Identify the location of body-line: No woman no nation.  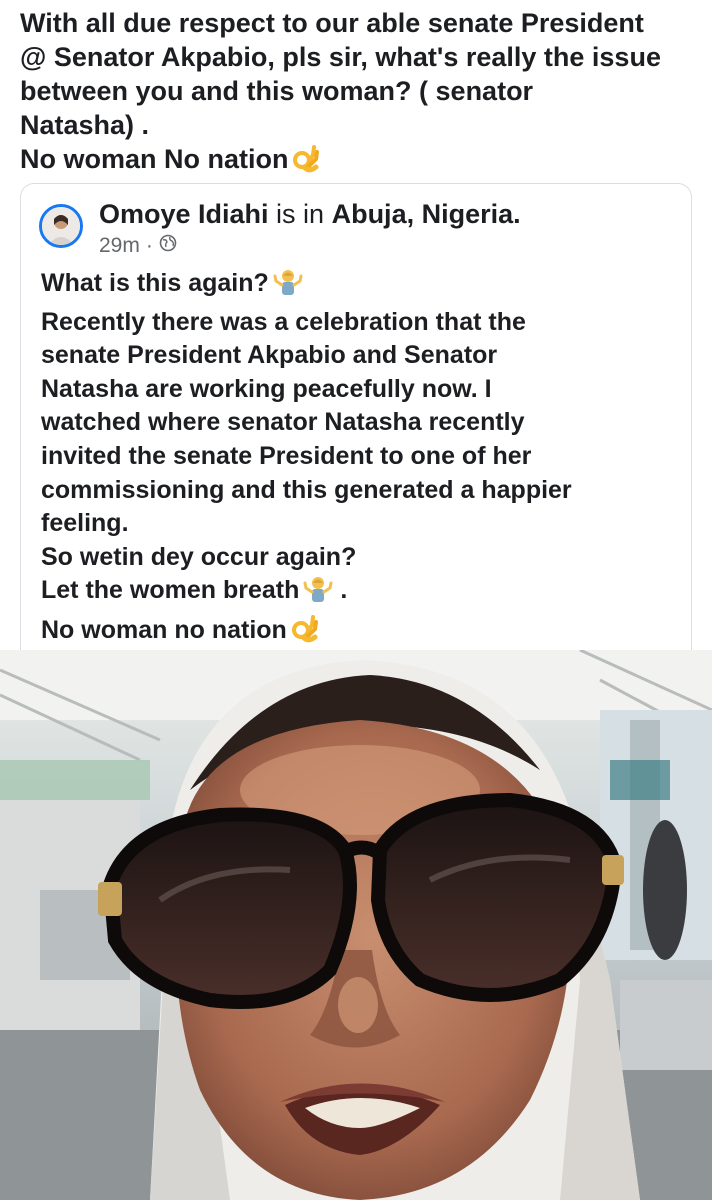
(361, 633).